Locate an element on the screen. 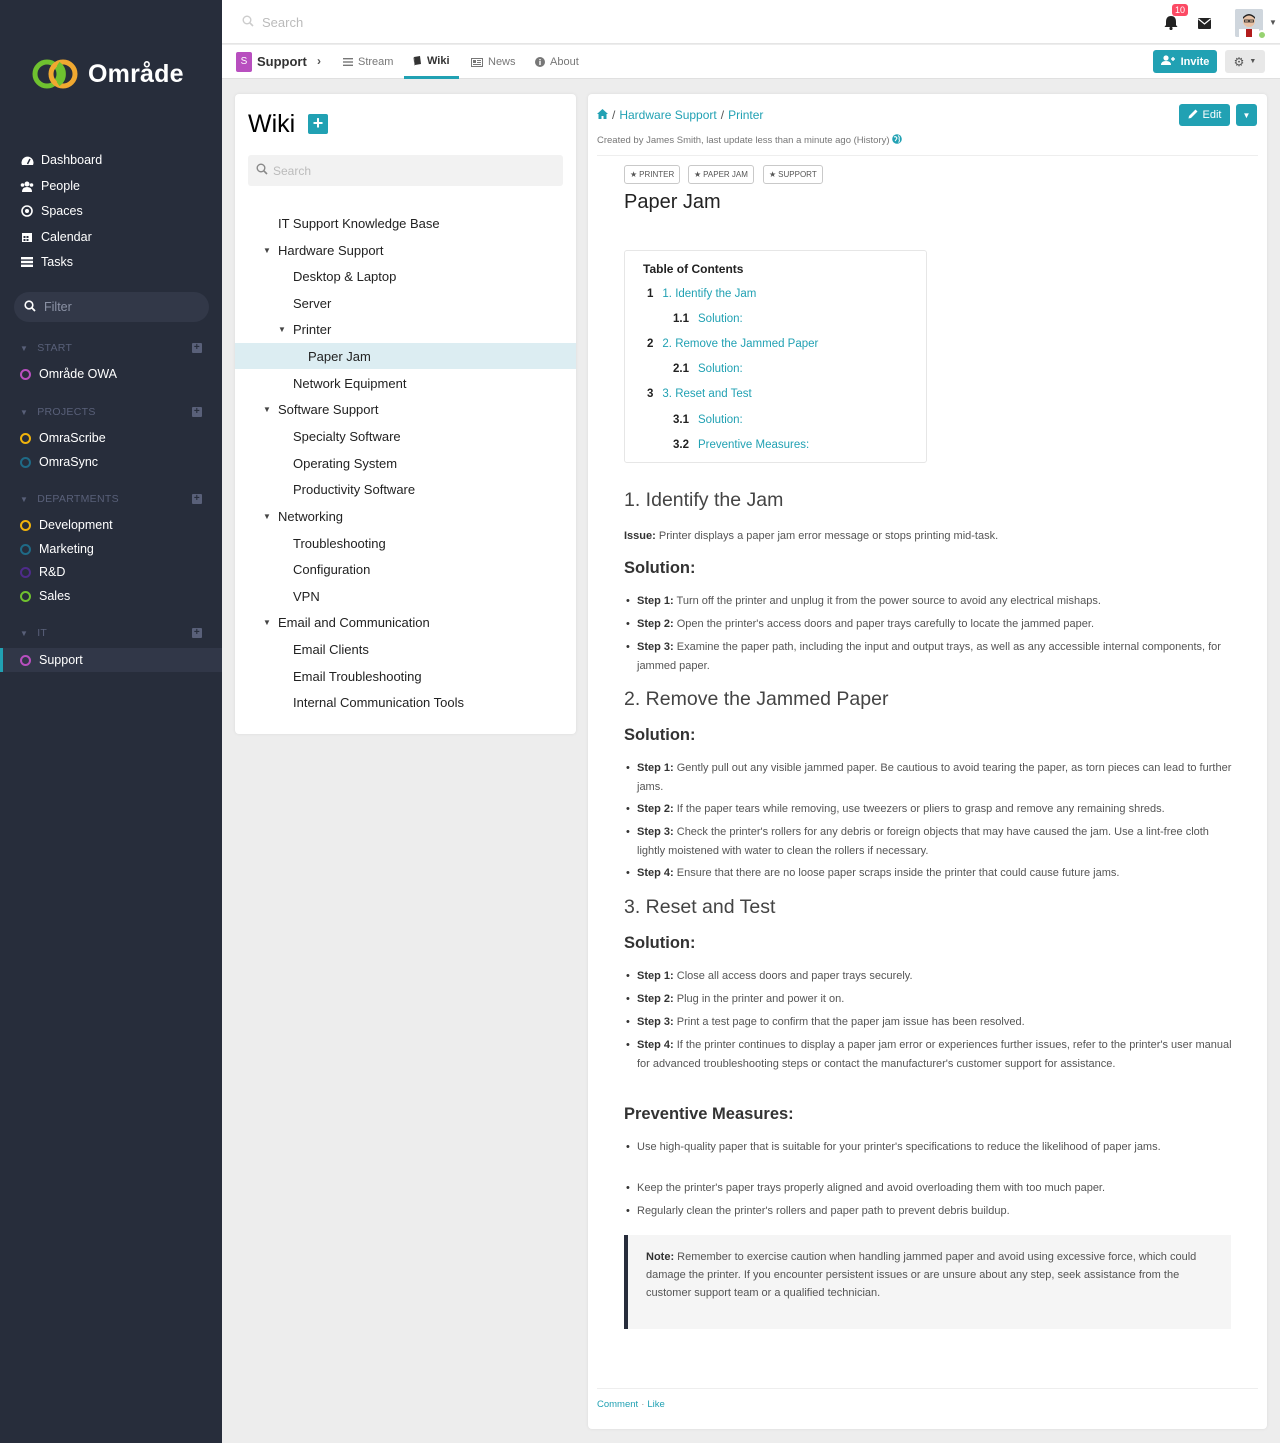 This screenshot has width=1280, height=1443. toc-item: 2 2. Remove the Jammed Paper is located at coordinates (732, 344).